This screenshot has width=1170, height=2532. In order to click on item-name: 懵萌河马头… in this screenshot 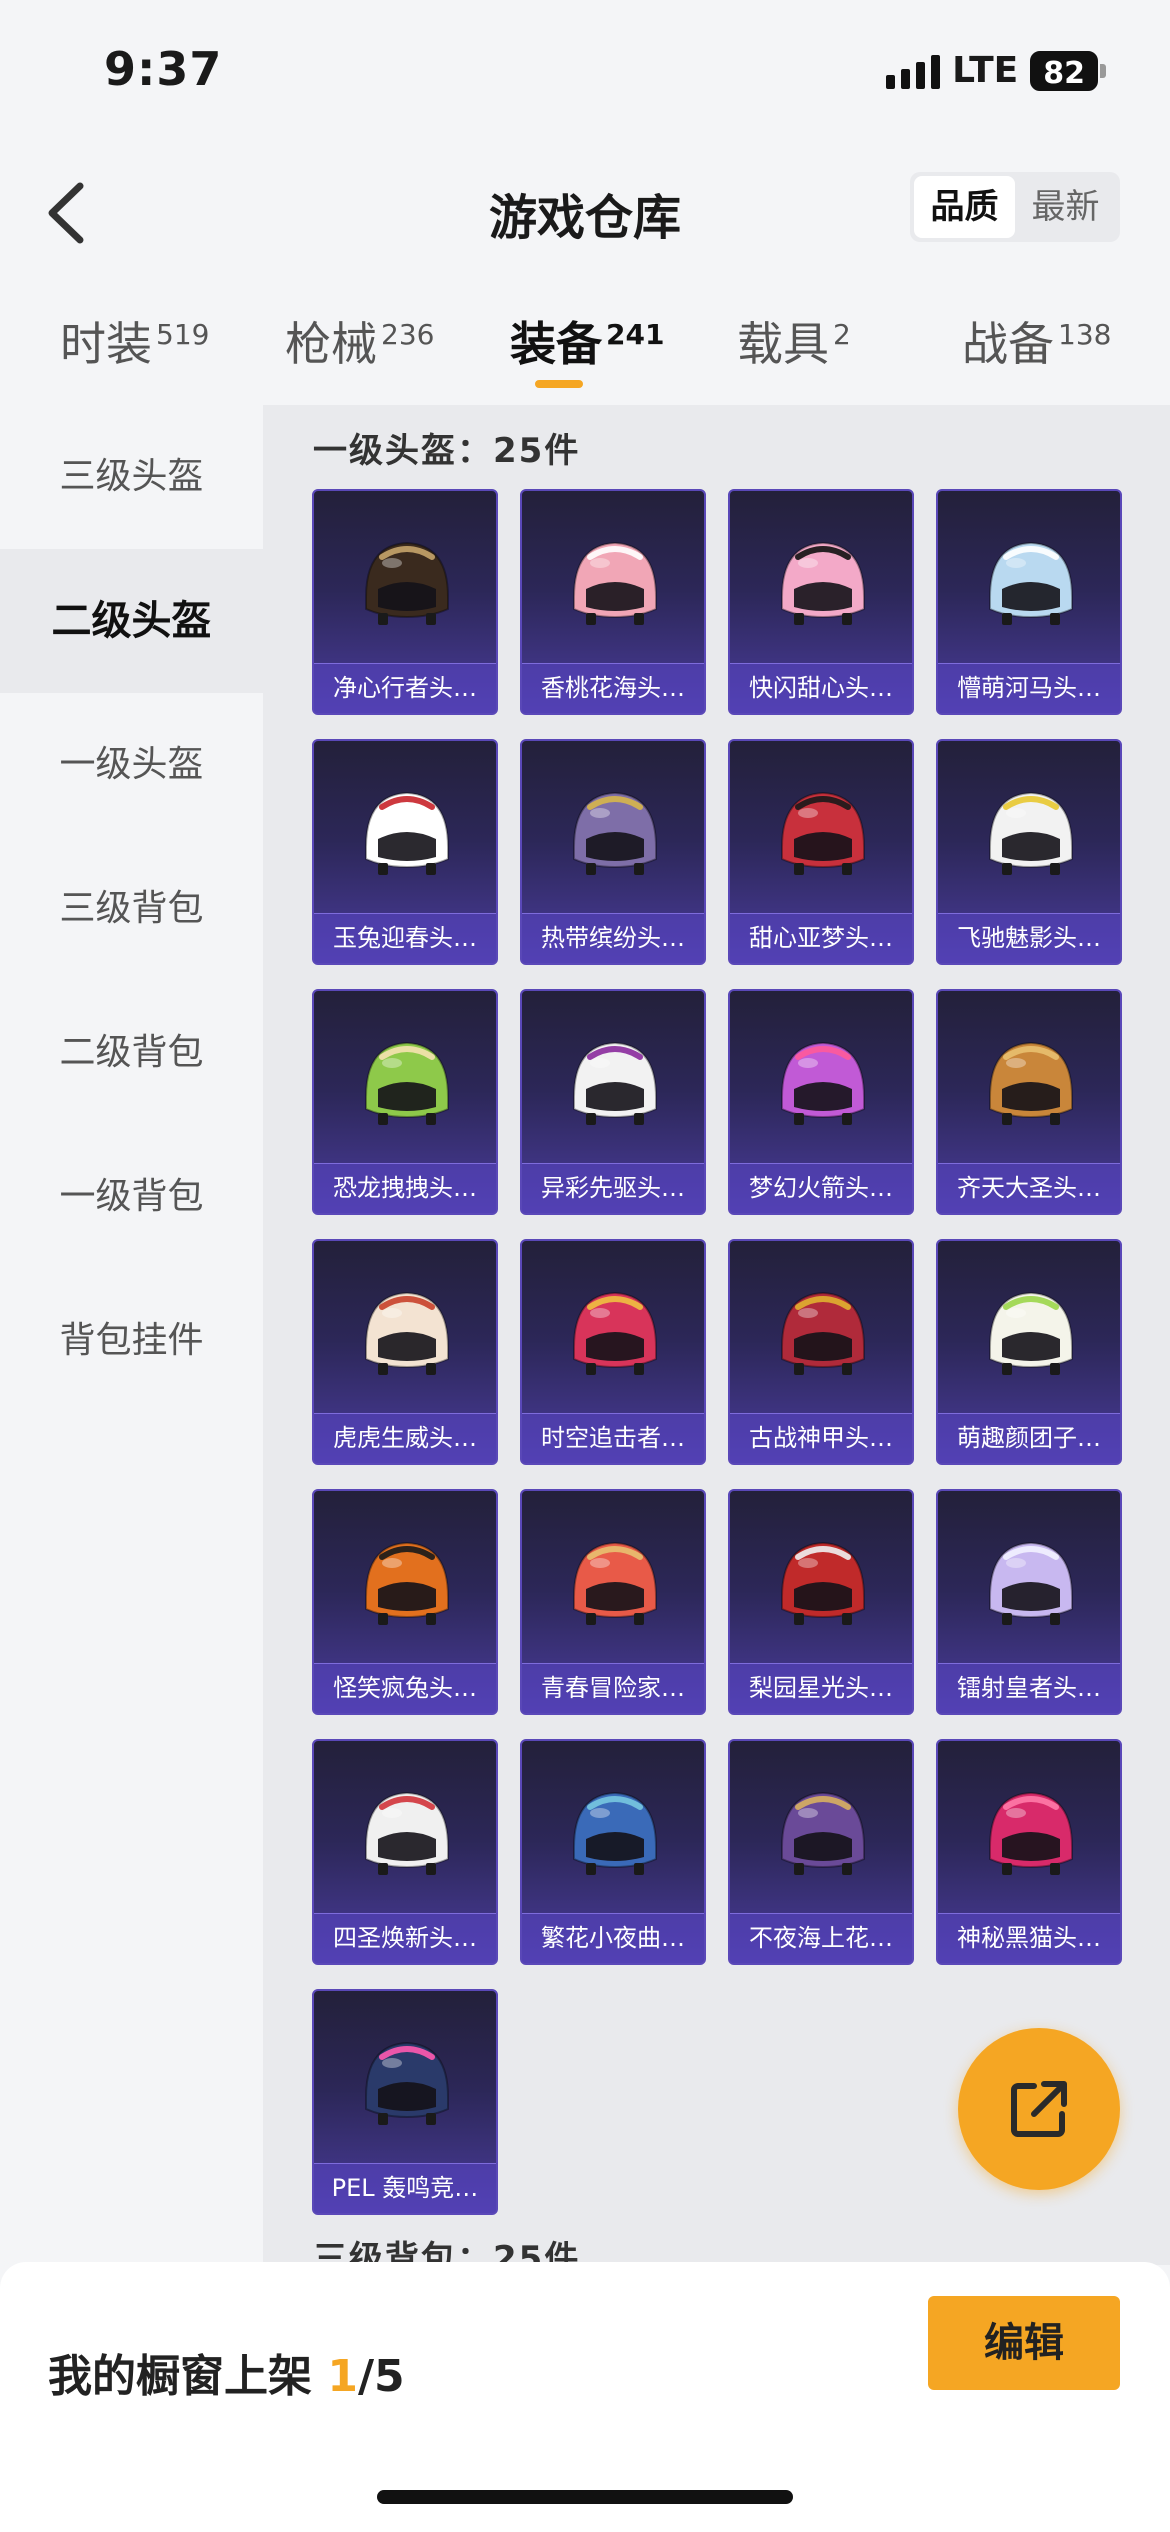, I will do `click(1029, 688)`.